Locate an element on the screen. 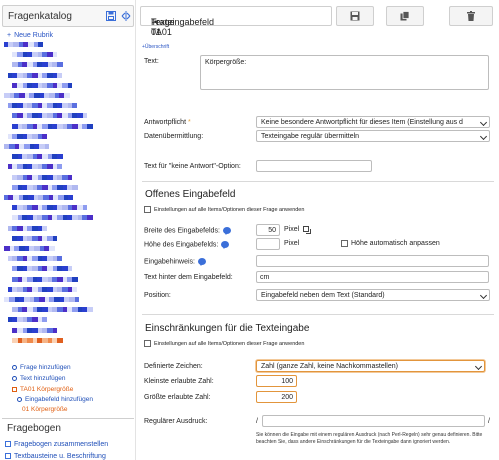  question-ta01-label: TA01 Körpergröße is located at coordinates (47, 389).